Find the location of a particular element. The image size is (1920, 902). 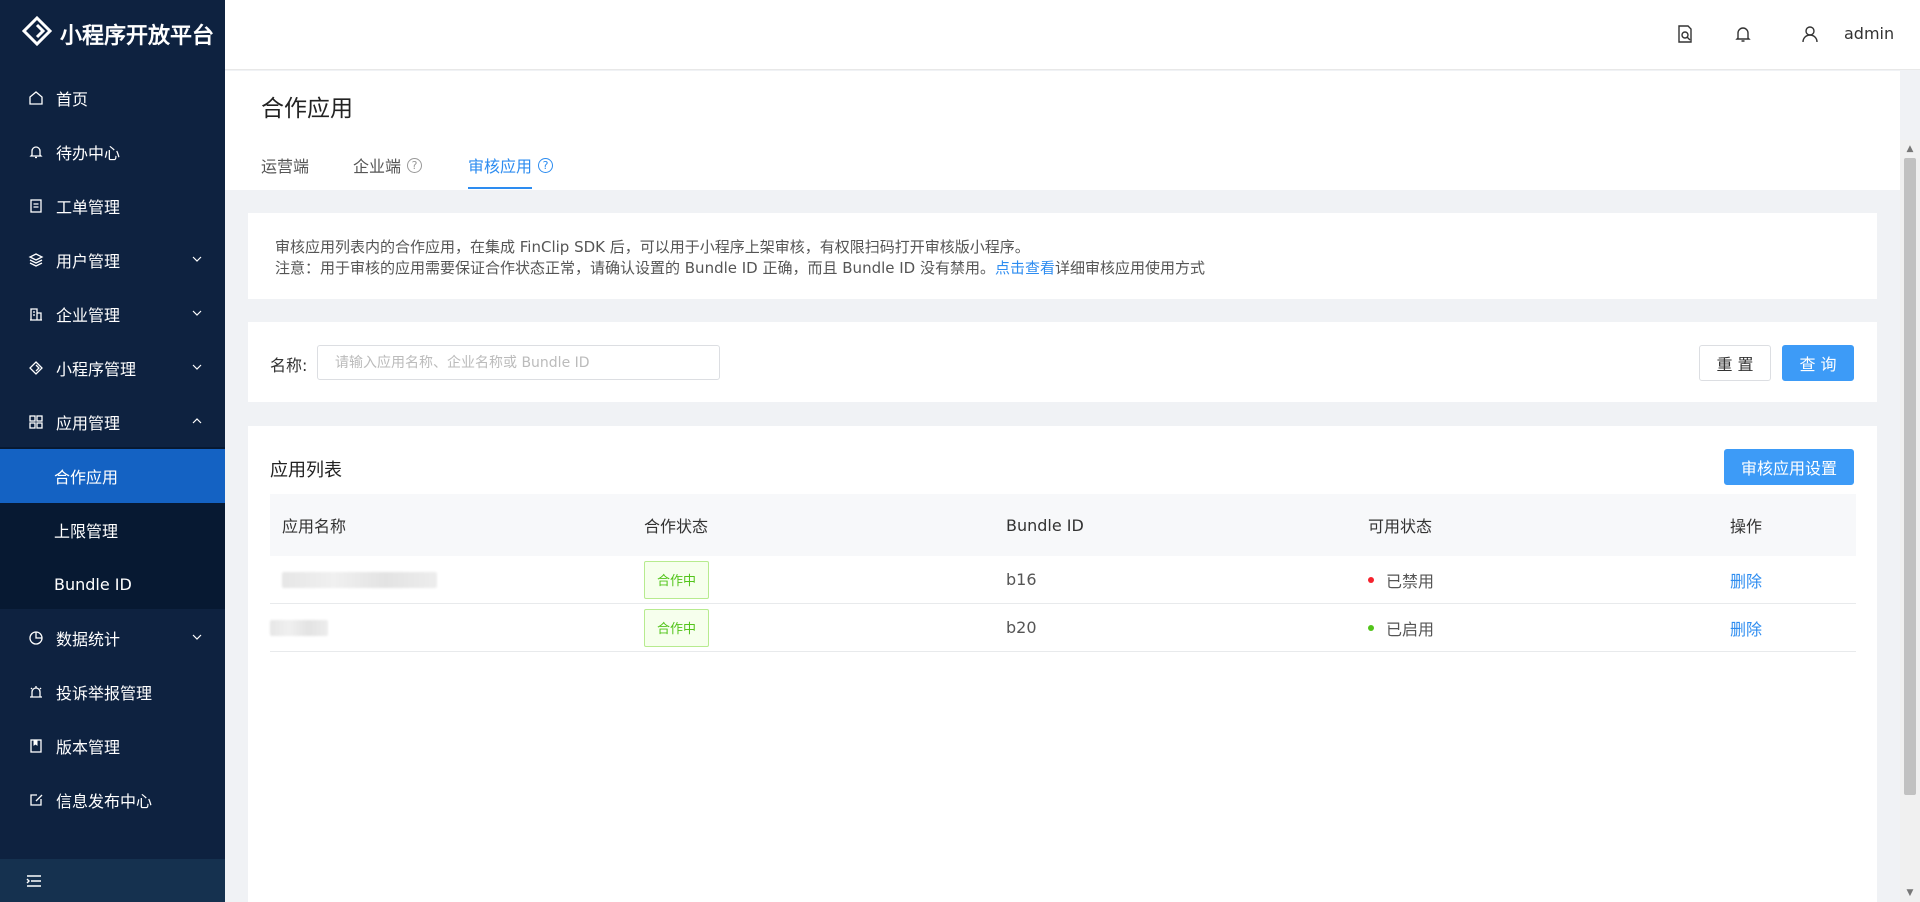

notifications-button is located at coordinates (1743, 34).